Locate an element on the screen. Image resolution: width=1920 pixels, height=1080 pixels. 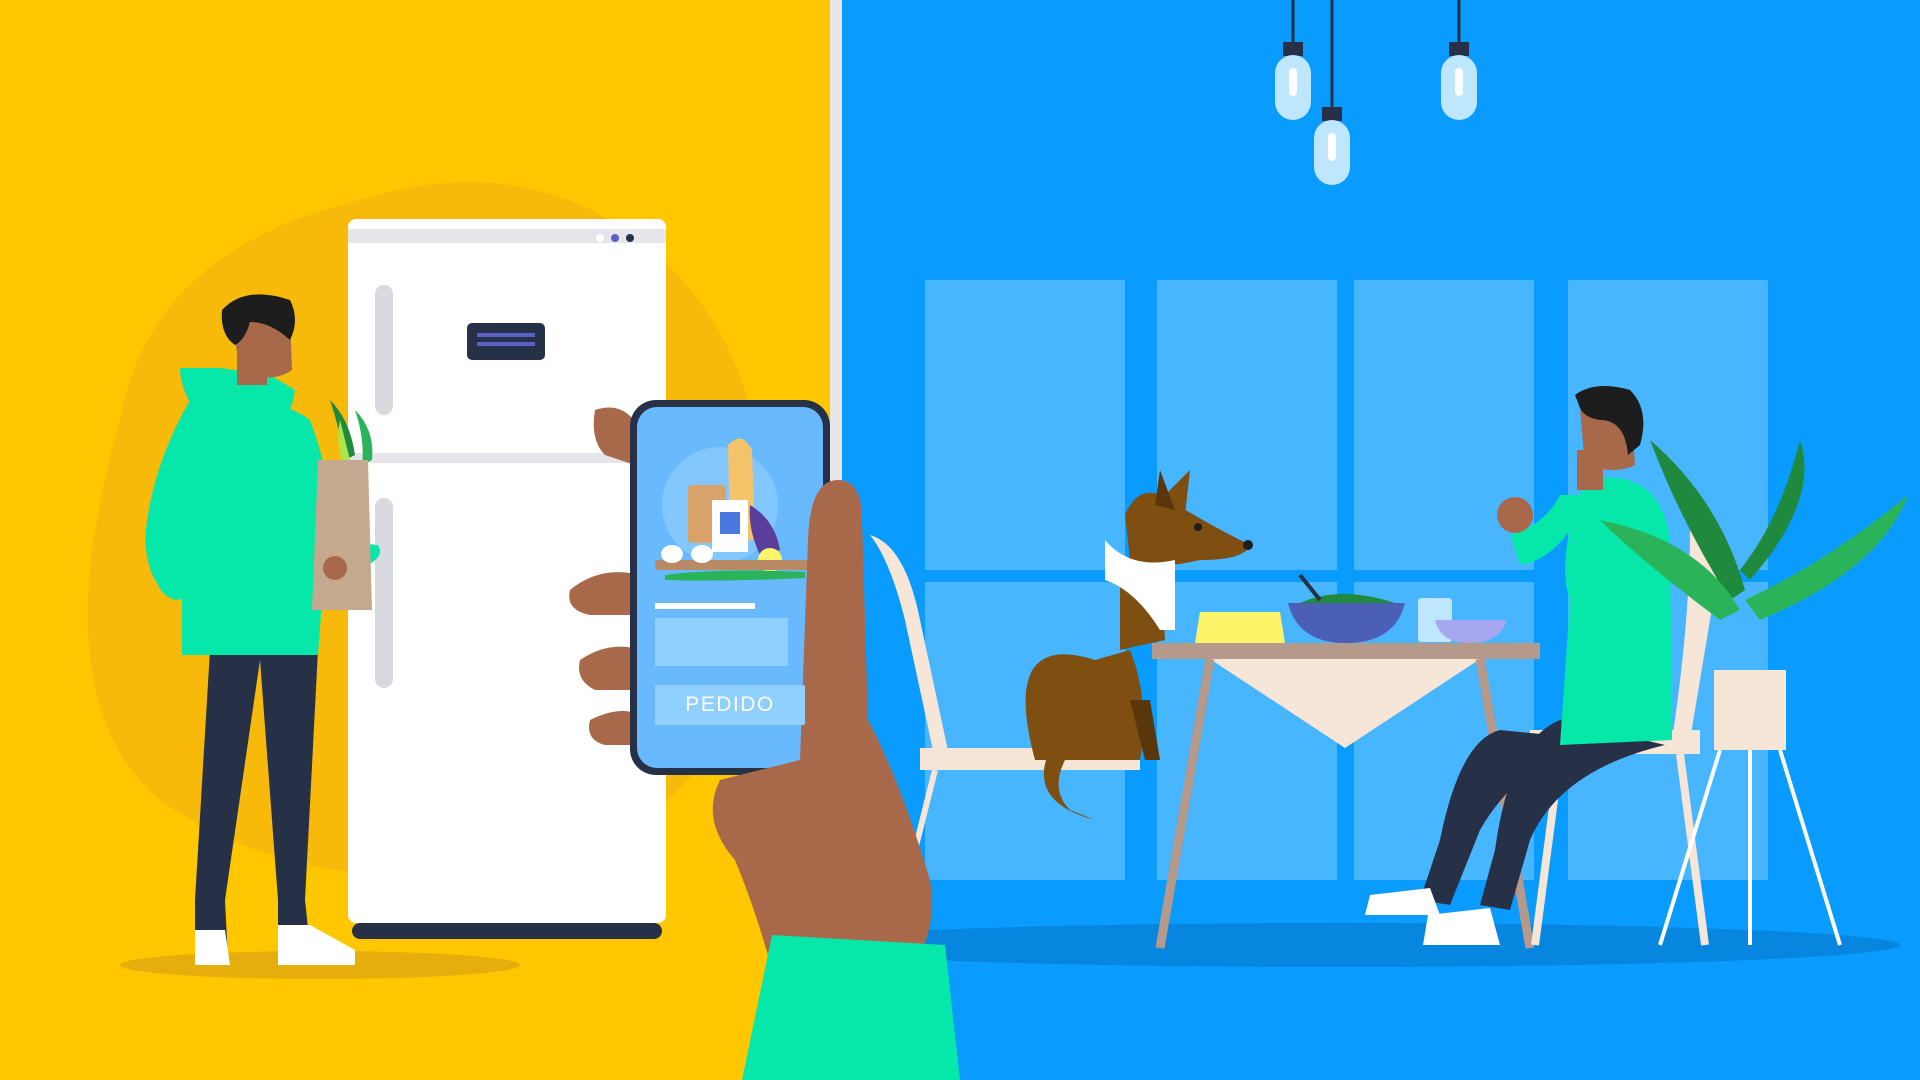
dog-bowl is located at coordinates (1240, 627).